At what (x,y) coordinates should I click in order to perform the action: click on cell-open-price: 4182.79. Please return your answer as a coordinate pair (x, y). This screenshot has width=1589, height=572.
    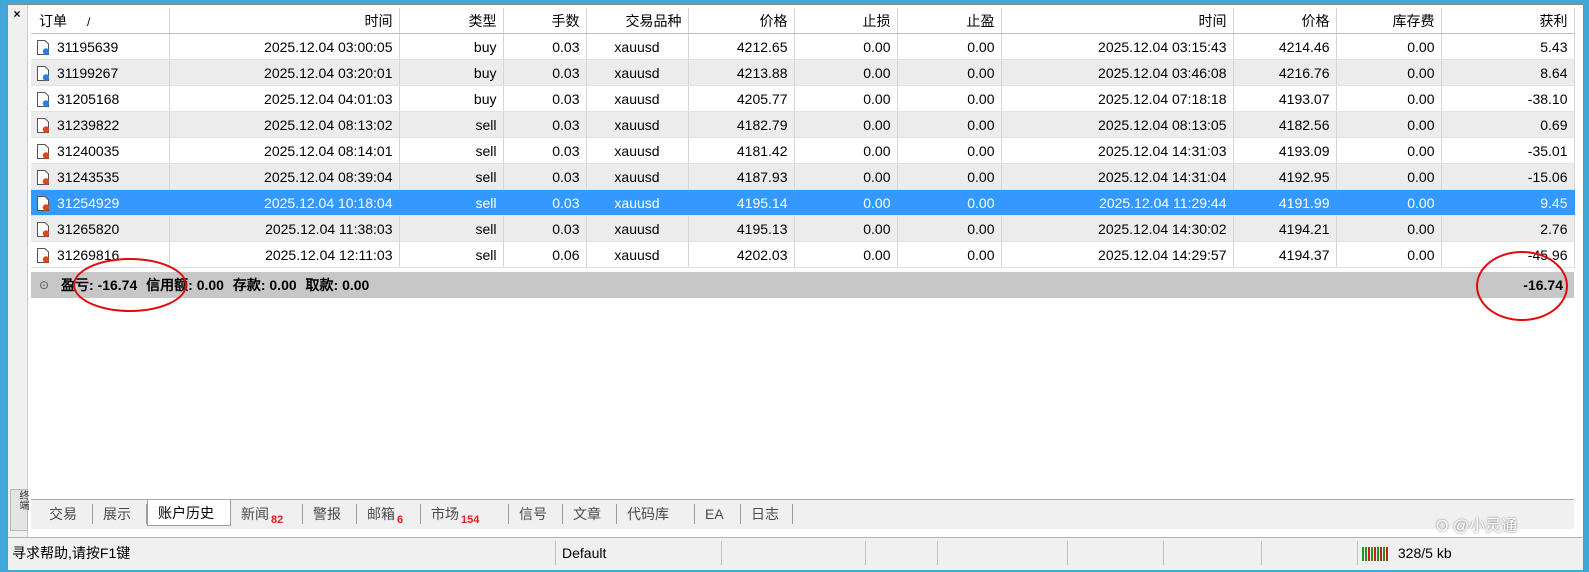
    Looking at the image, I should click on (741, 124).